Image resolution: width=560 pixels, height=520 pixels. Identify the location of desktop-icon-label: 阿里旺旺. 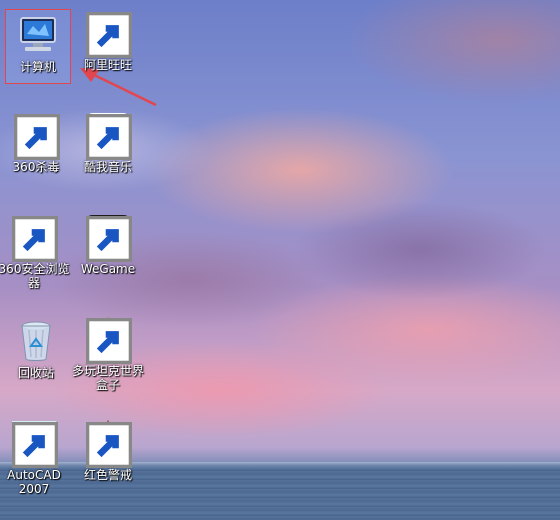
(107, 65).